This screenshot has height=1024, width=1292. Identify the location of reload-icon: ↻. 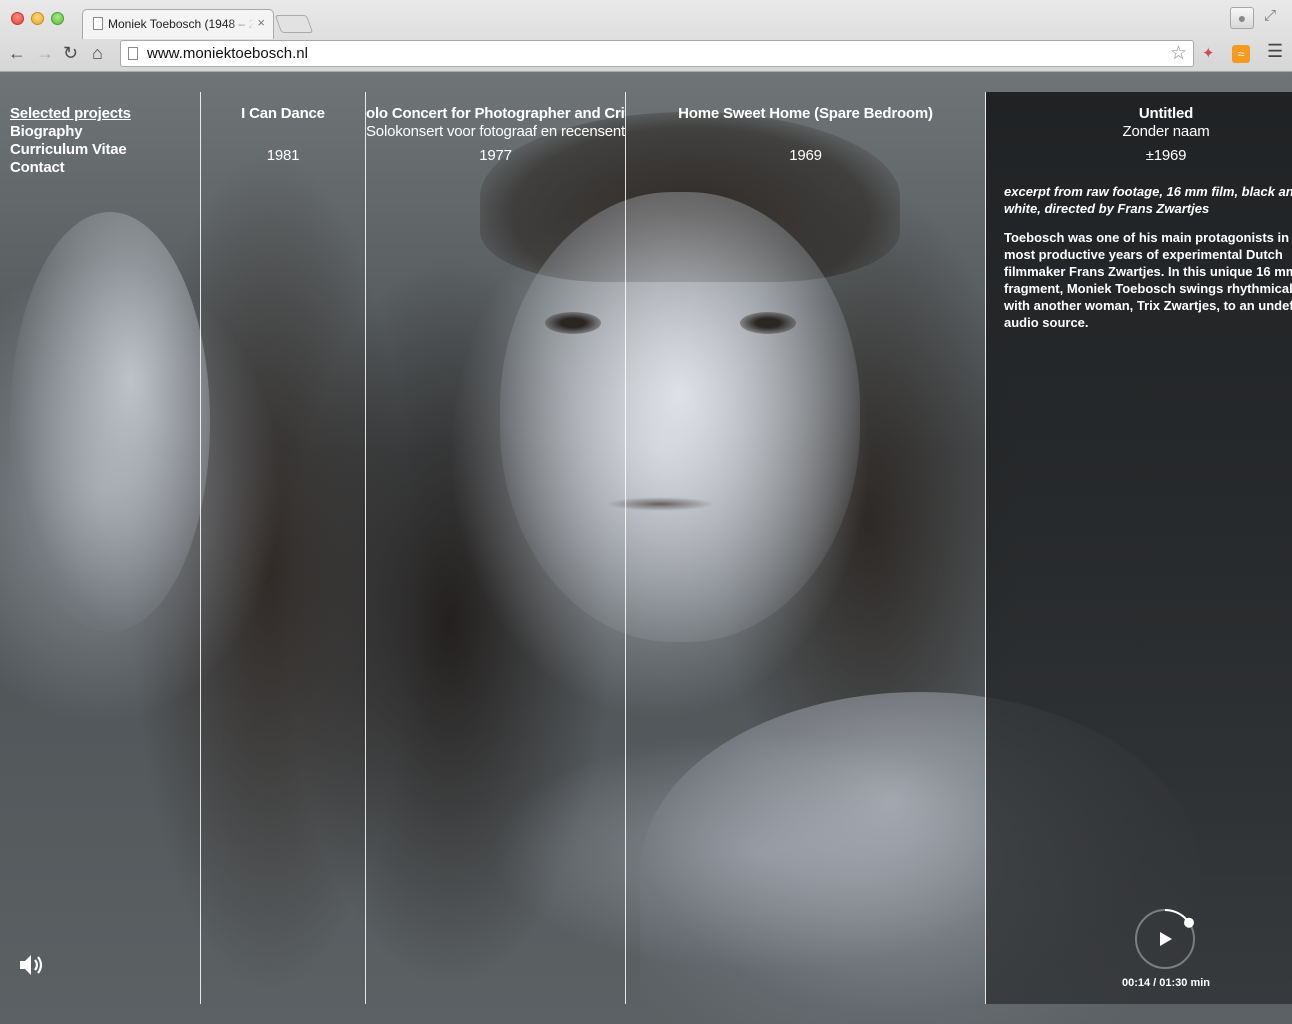
(70, 53).